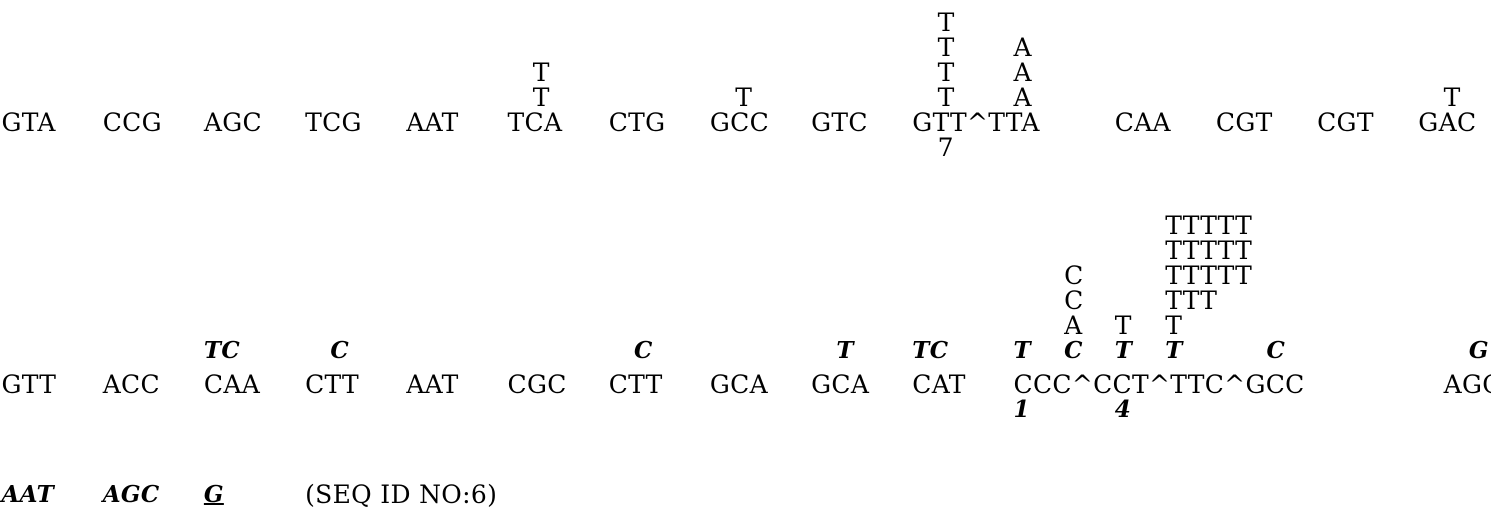 This screenshot has width=1491, height=513. Describe the element at coordinates (29, 384) in the screenshot. I see `codon-line2-0: GTT` at that location.